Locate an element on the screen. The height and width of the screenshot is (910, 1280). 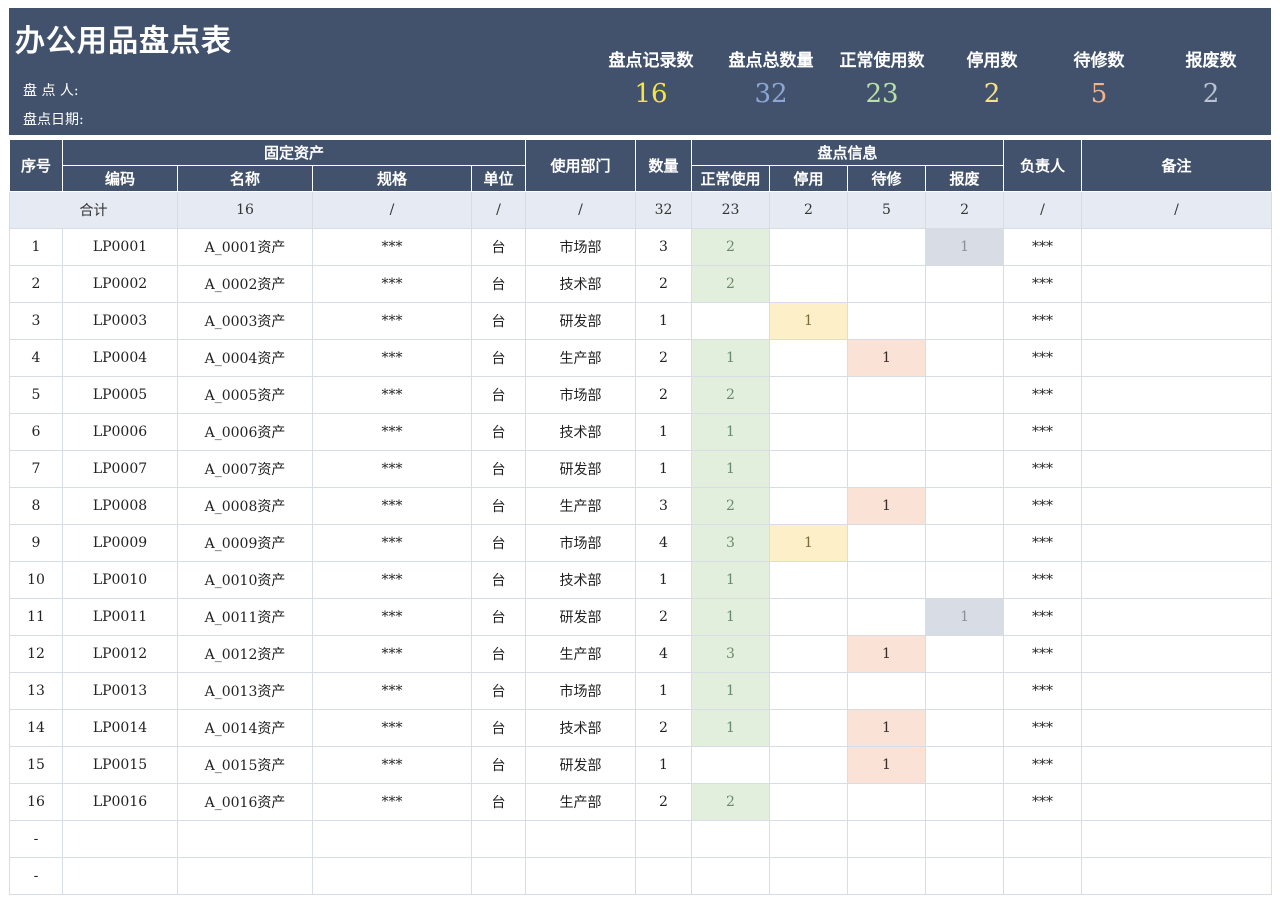
cell-code: LP0002 is located at coordinates (120, 284).